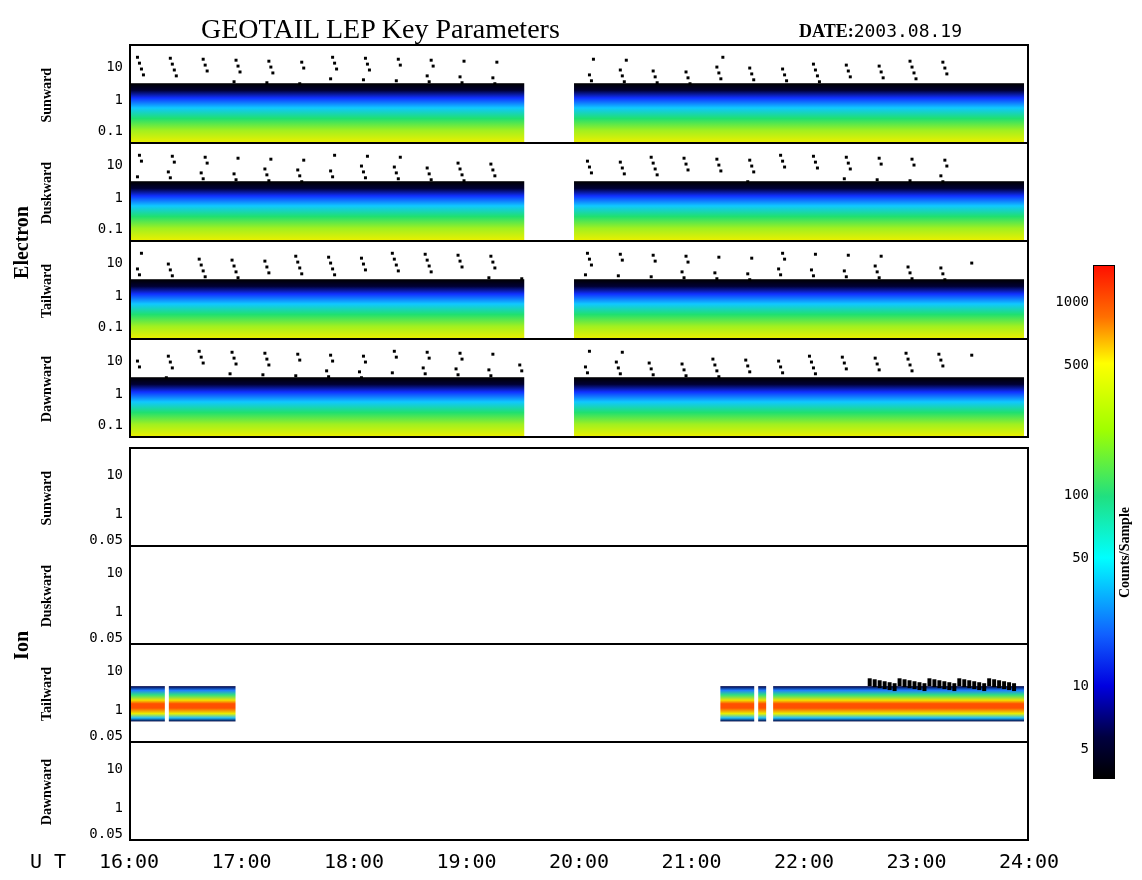 This screenshot has width=1142, height=880. I want to click on colorbar-tick-label: 10, so click(1080, 685).